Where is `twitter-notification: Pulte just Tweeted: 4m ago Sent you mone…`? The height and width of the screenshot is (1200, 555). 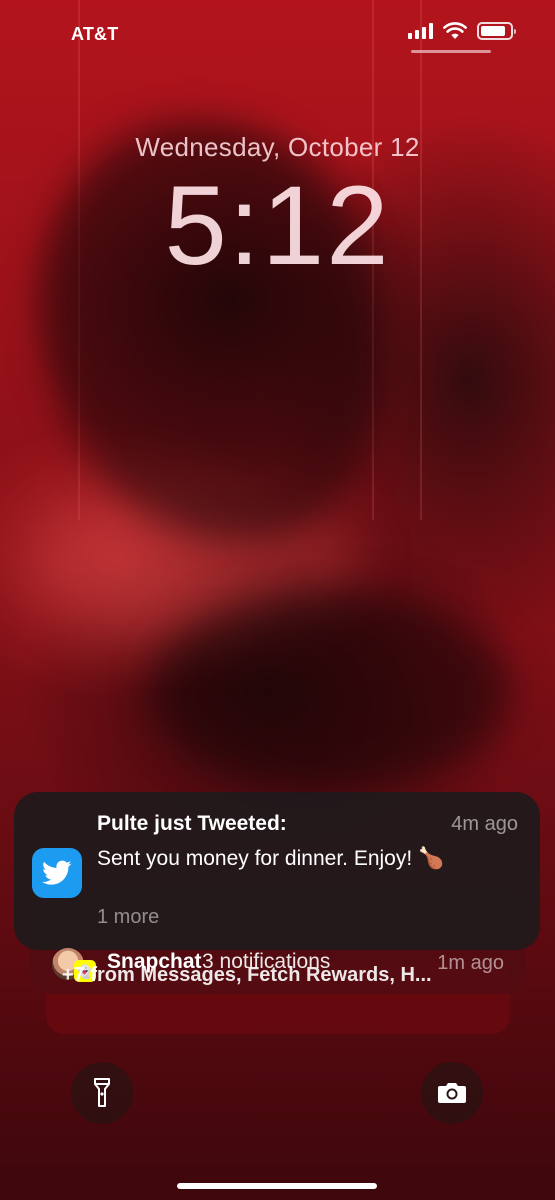 twitter-notification: Pulte just Tweeted: 4m ago Sent you mone… is located at coordinates (277, 871).